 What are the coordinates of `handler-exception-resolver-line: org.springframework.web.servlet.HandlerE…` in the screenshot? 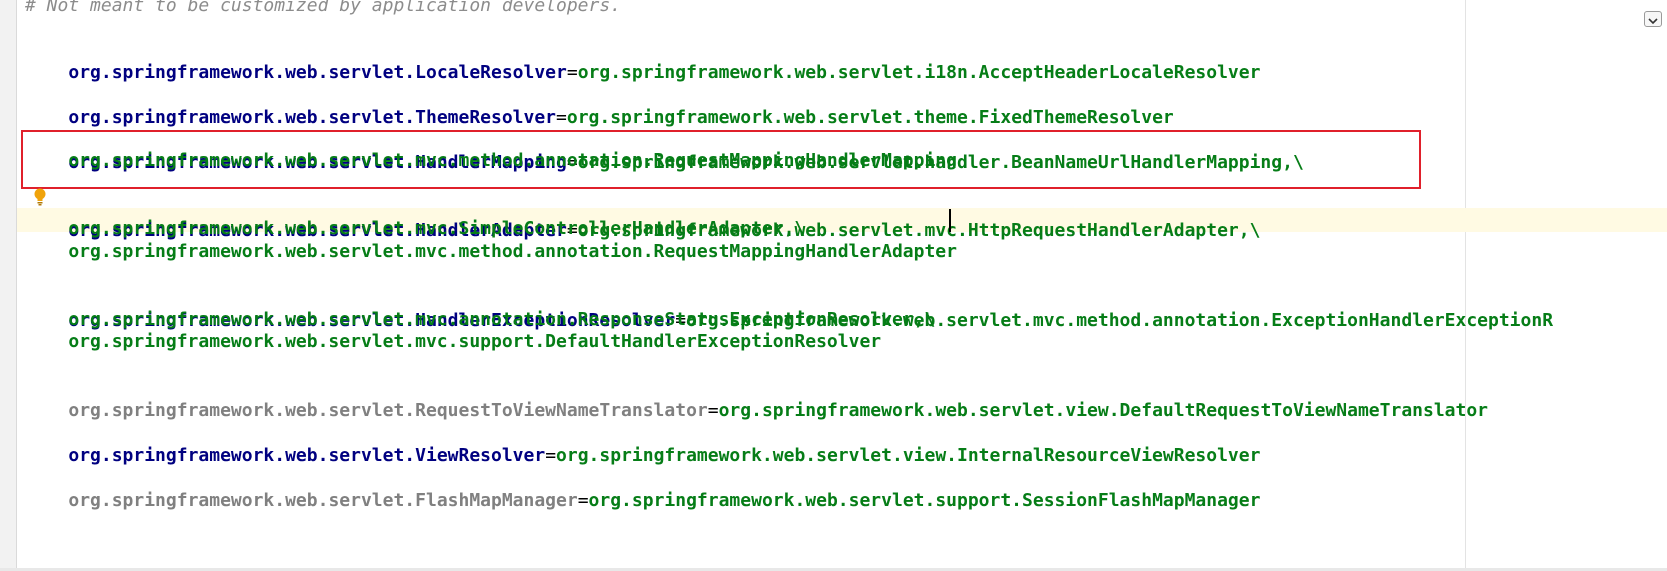 It's located at (789, 308).